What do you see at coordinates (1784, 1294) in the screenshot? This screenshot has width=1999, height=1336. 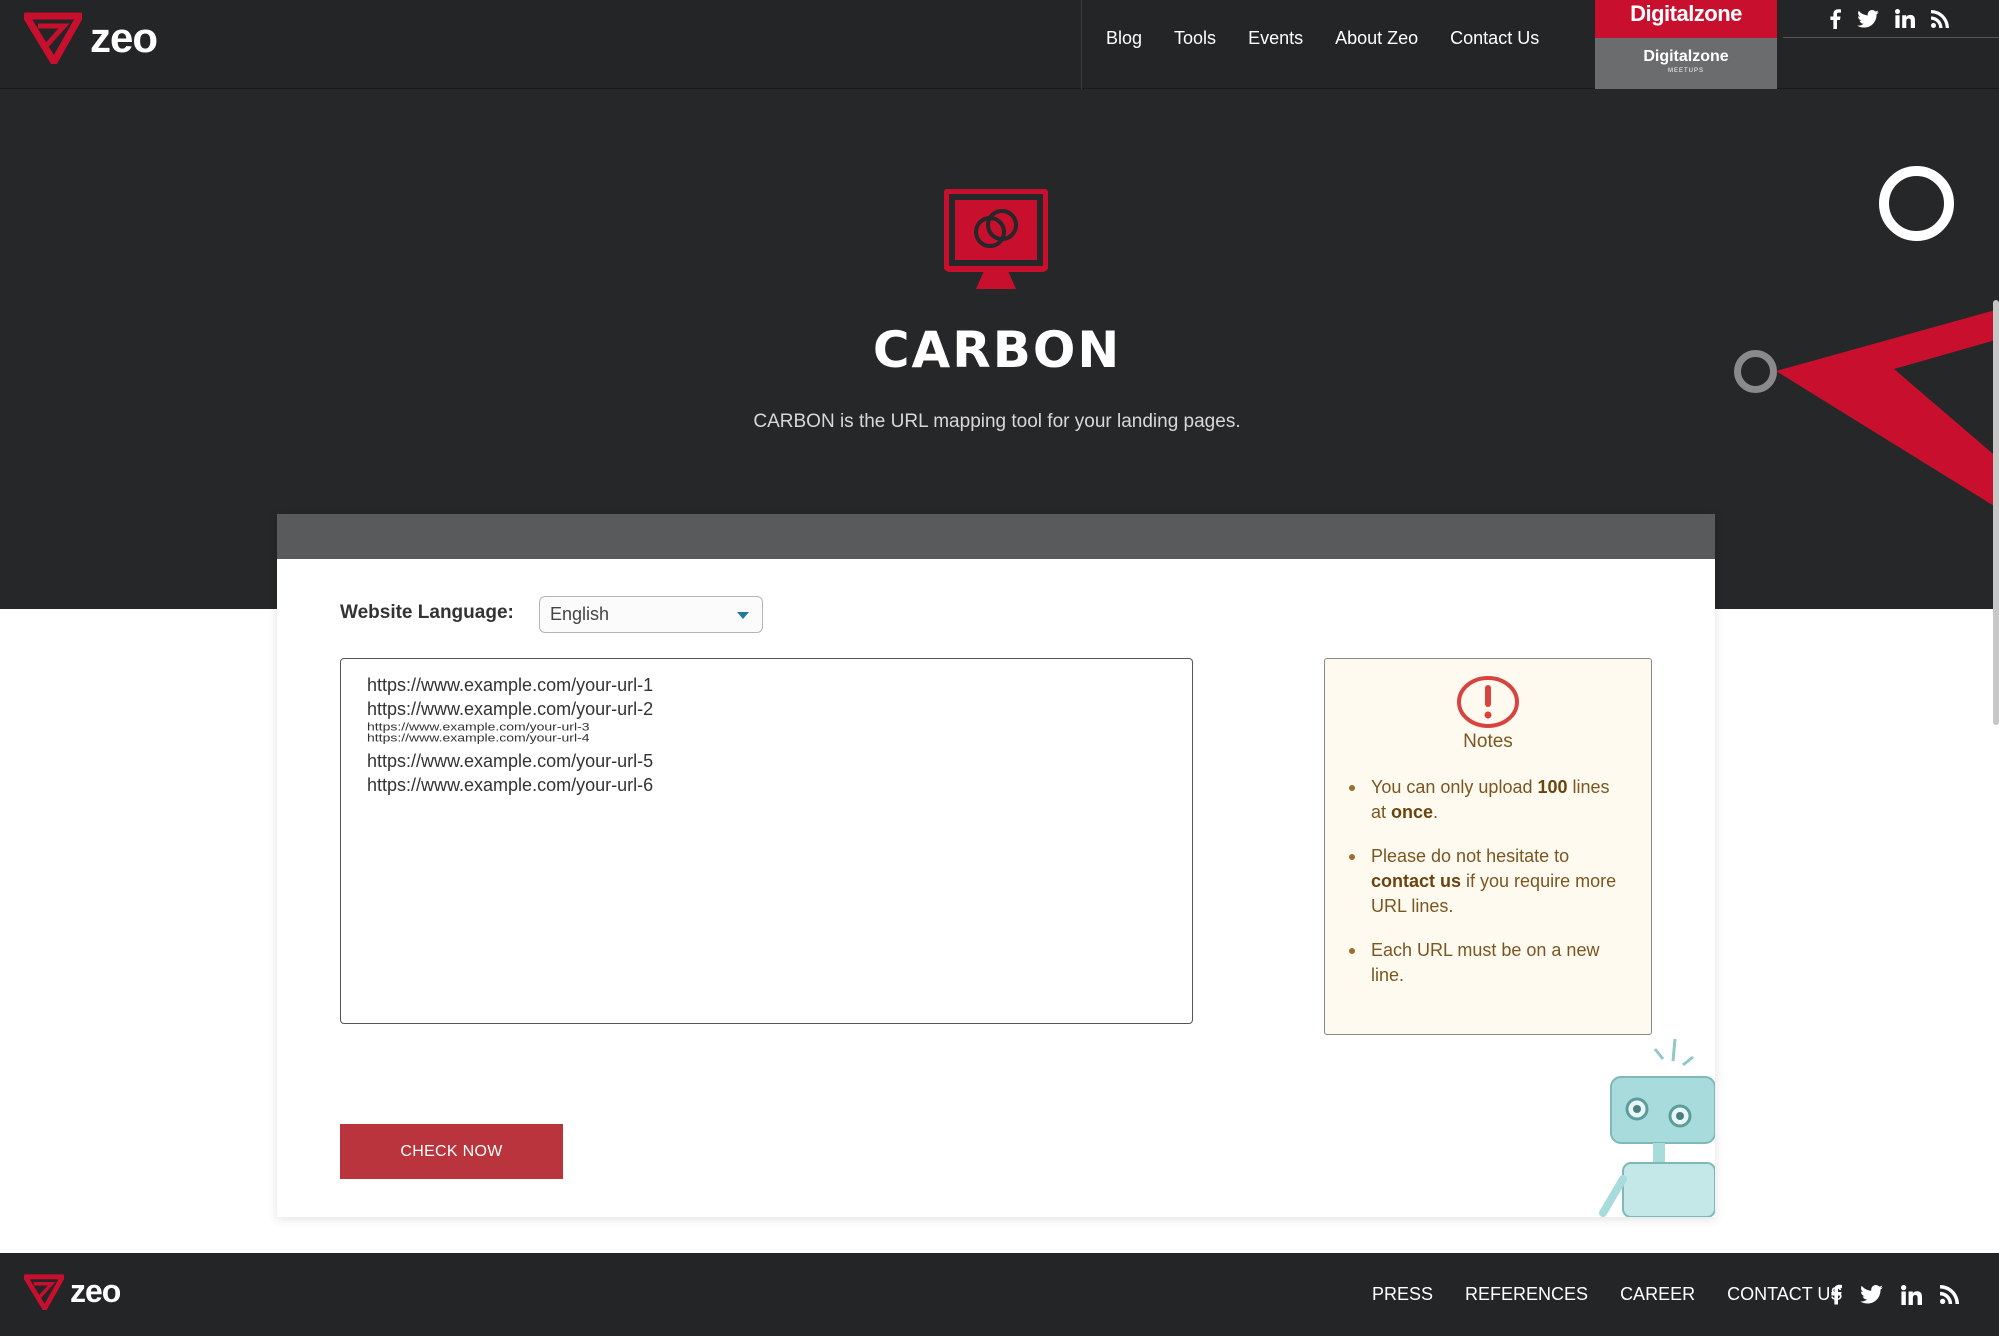 I see `footer-nav-contact-us: CONTACT US` at bounding box center [1784, 1294].